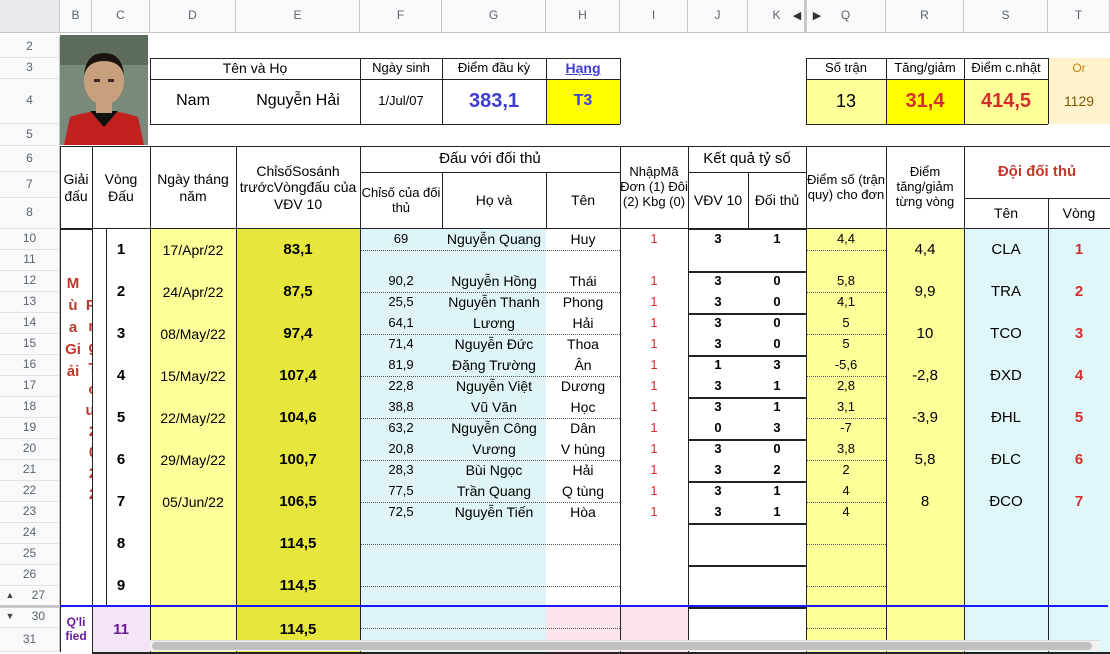  I want to click on header-points-change: Điểm tăng/giảm từng vòng, so click(925, 187).